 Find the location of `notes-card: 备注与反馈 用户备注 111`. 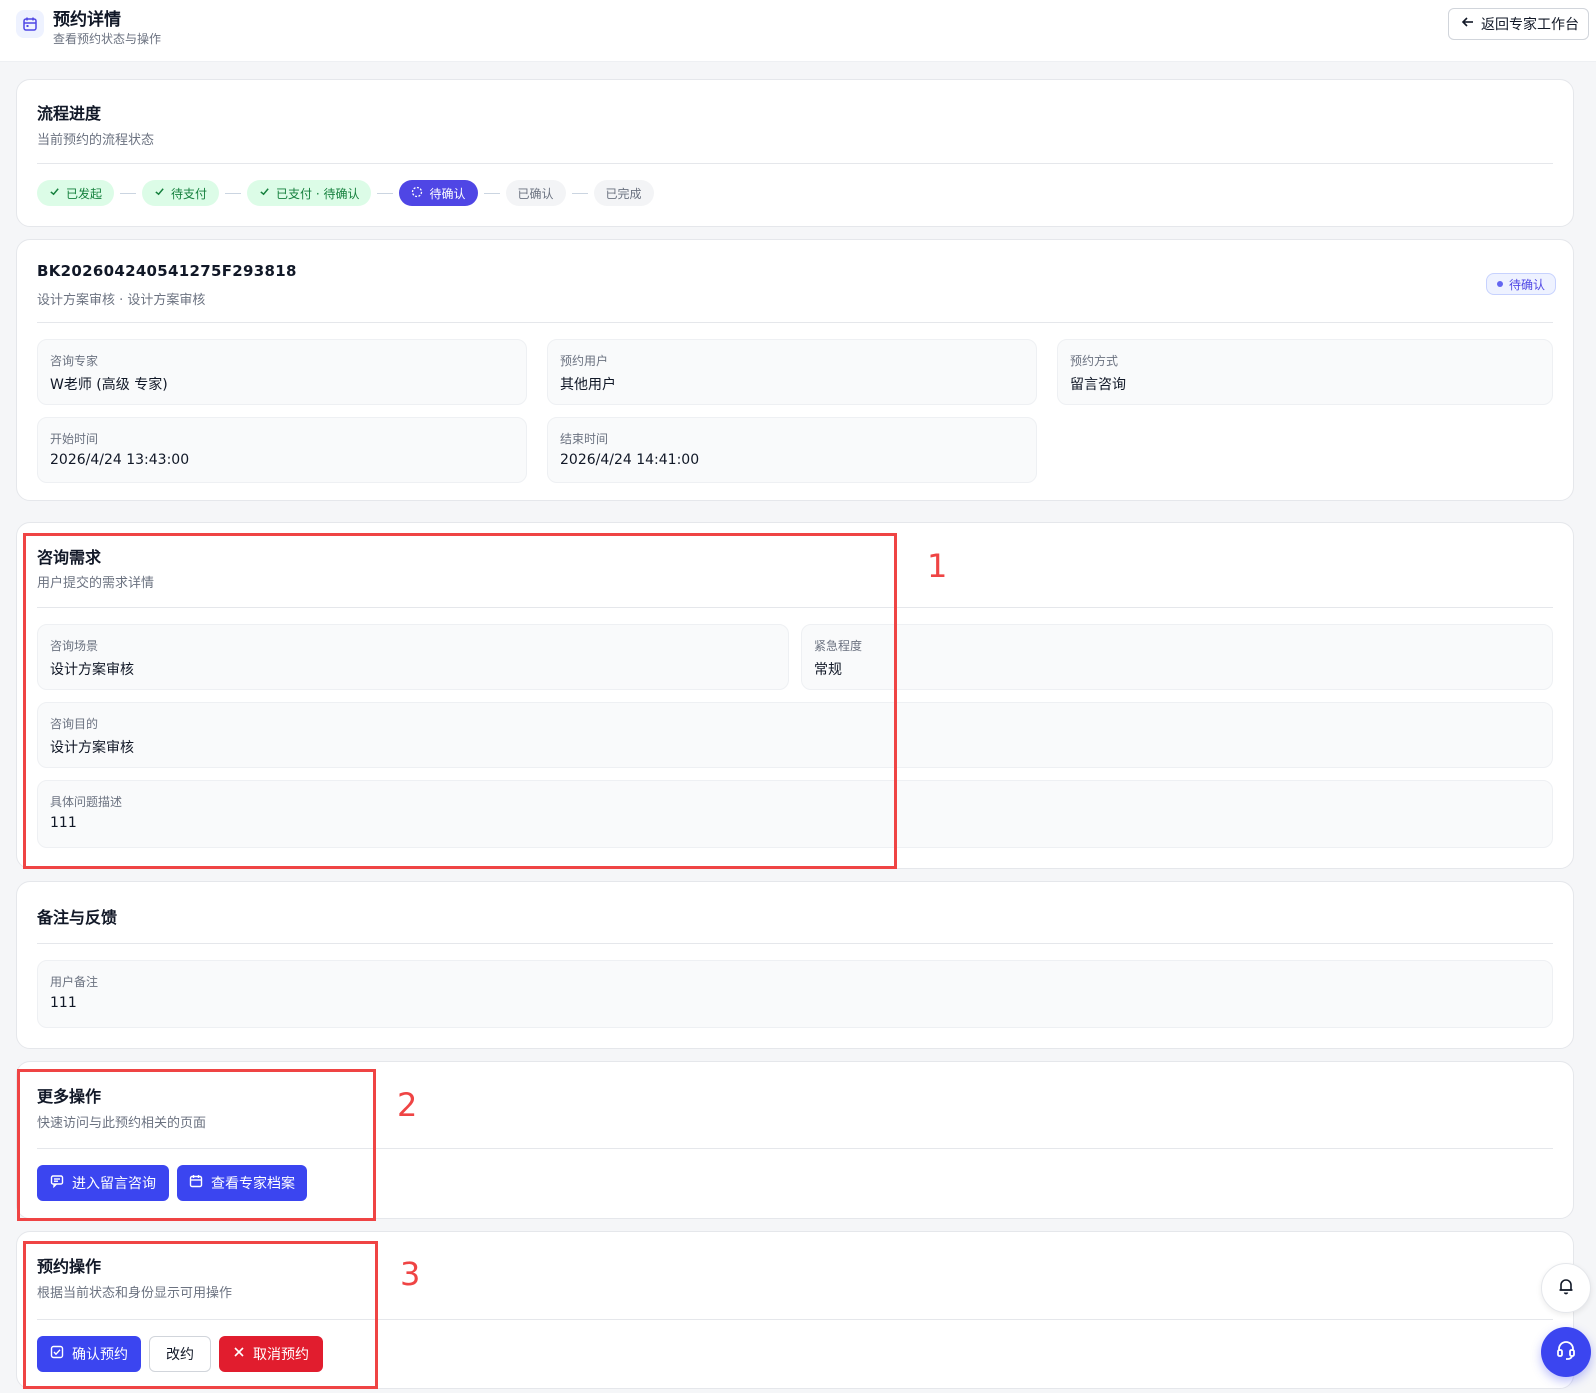

notes-card: 备注与反馈 用户备注 111 is located at coordinates (795, 965).